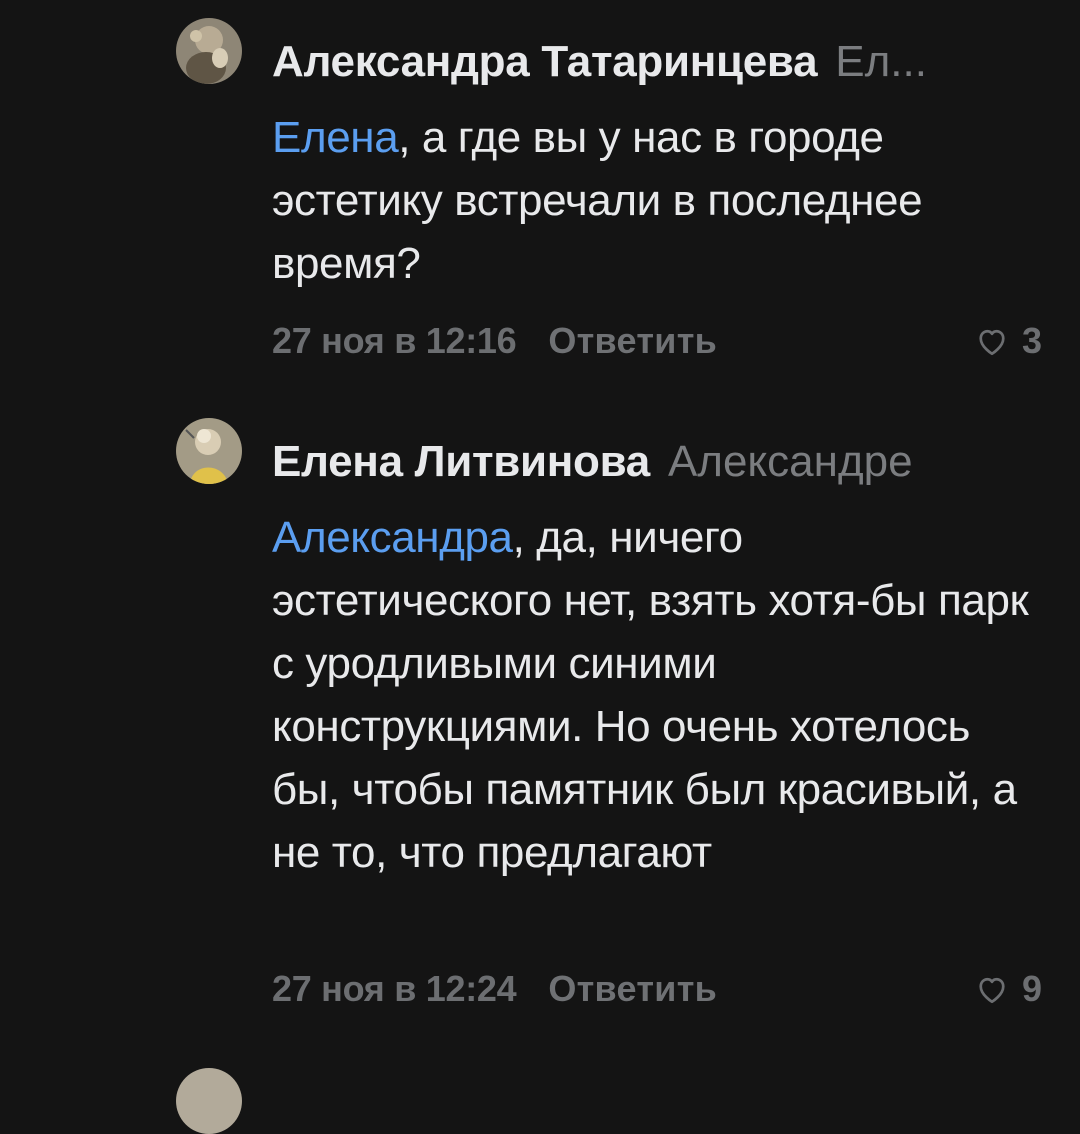 The width and height of the screenshot is (1080, 1134). What do you see at coordinates (1008, 341) in the screenshot?
I see `like-button: 3` at bounding box center [1008, 341].